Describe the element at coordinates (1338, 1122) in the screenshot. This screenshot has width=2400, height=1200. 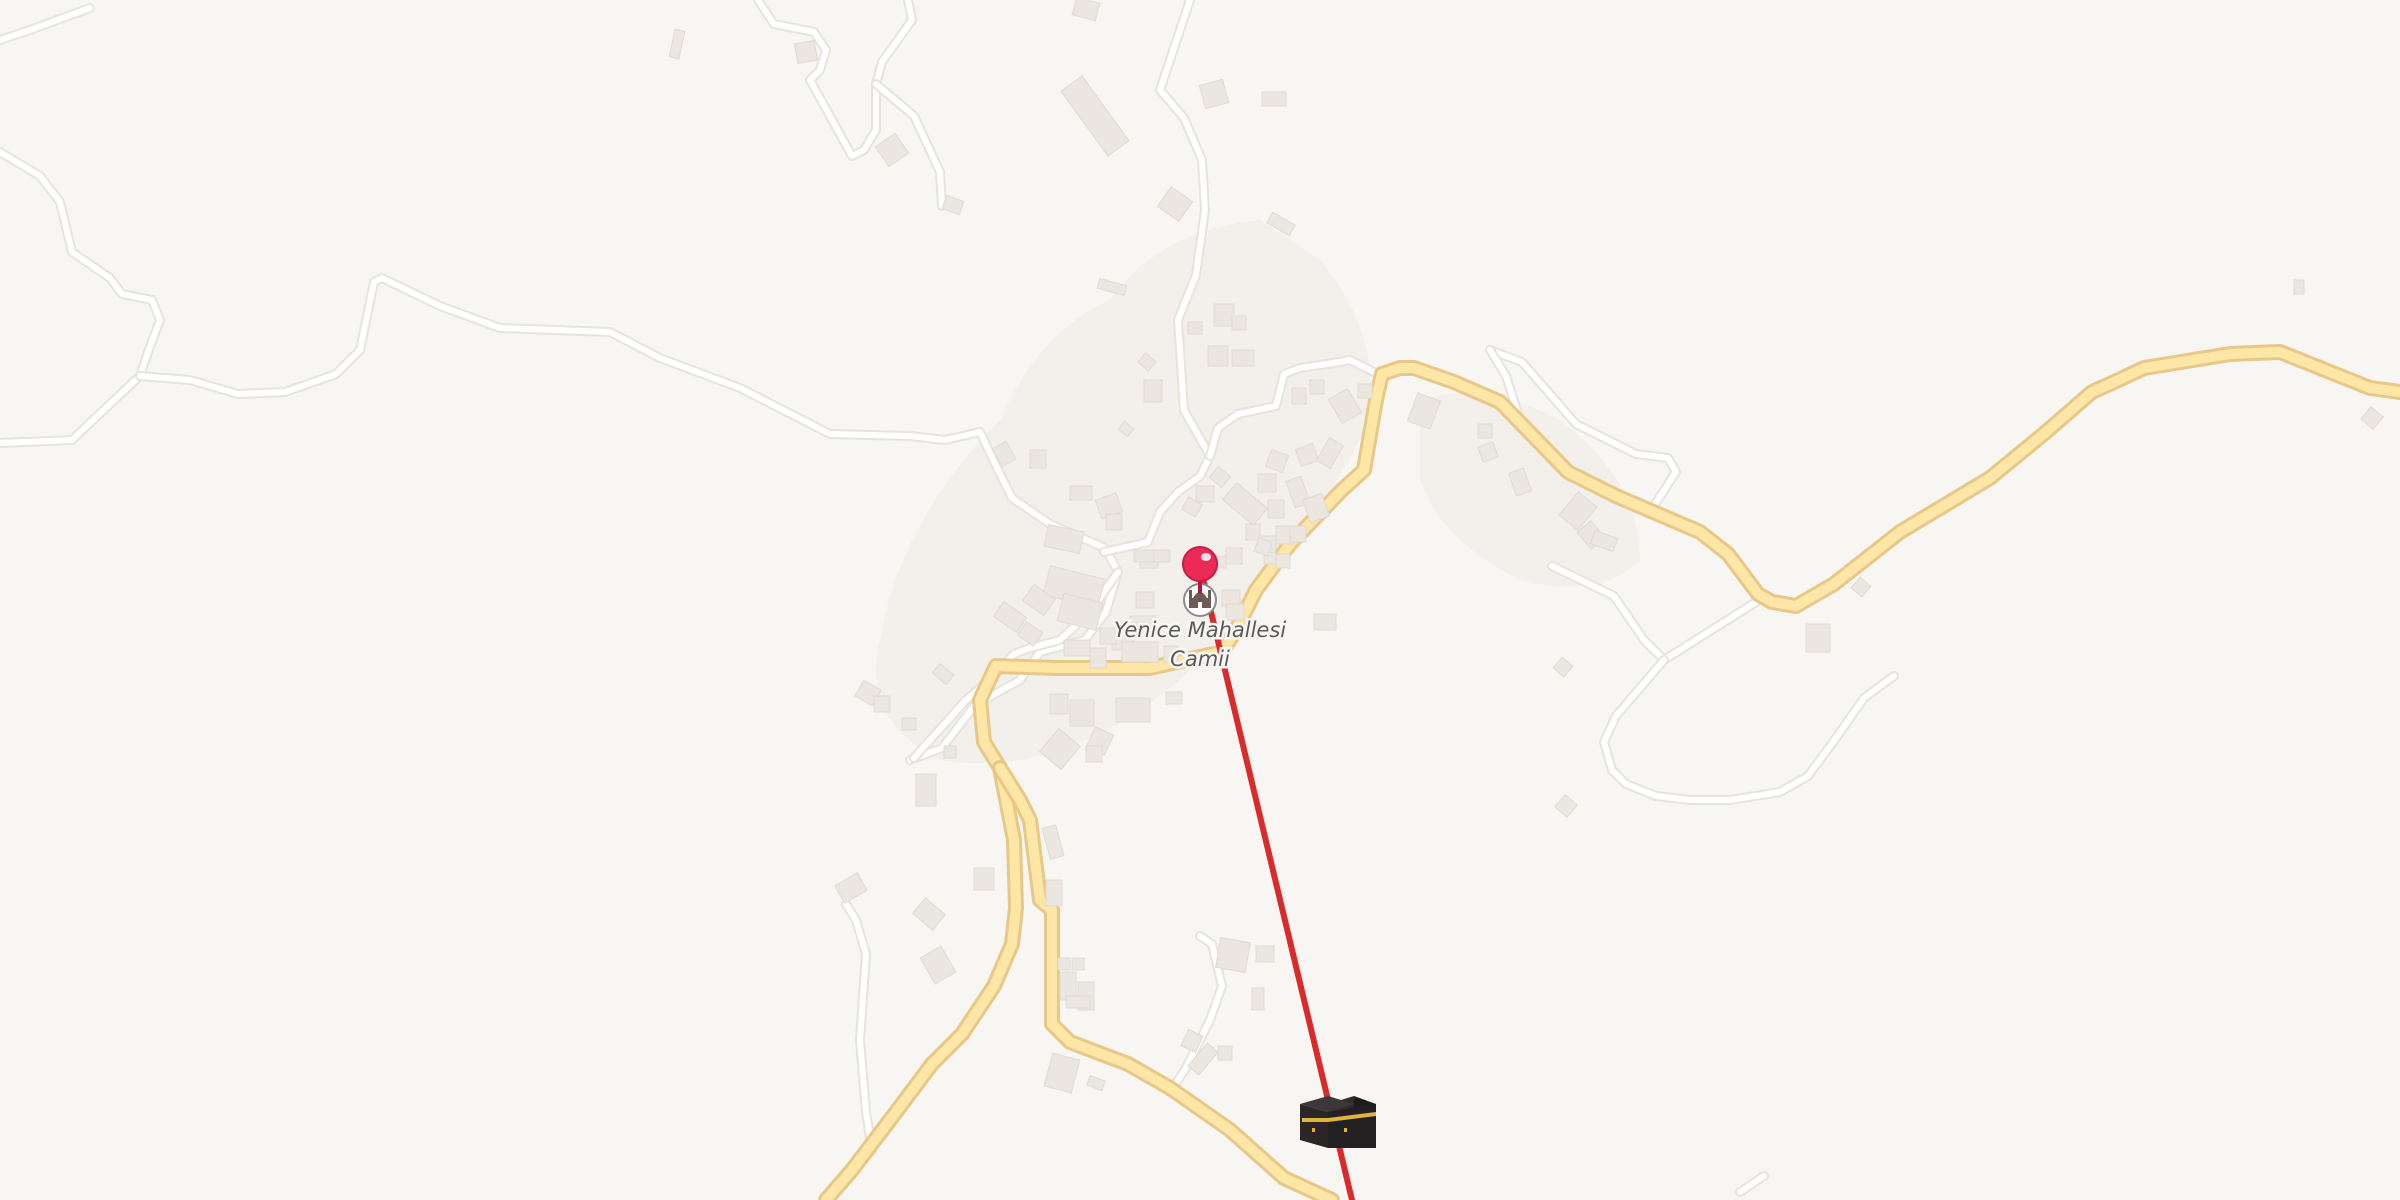
I see `kaaba-icon` at that location.